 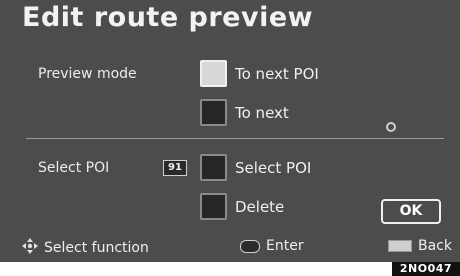 I want to click on back-button-icon, so click(x=400, y=246).